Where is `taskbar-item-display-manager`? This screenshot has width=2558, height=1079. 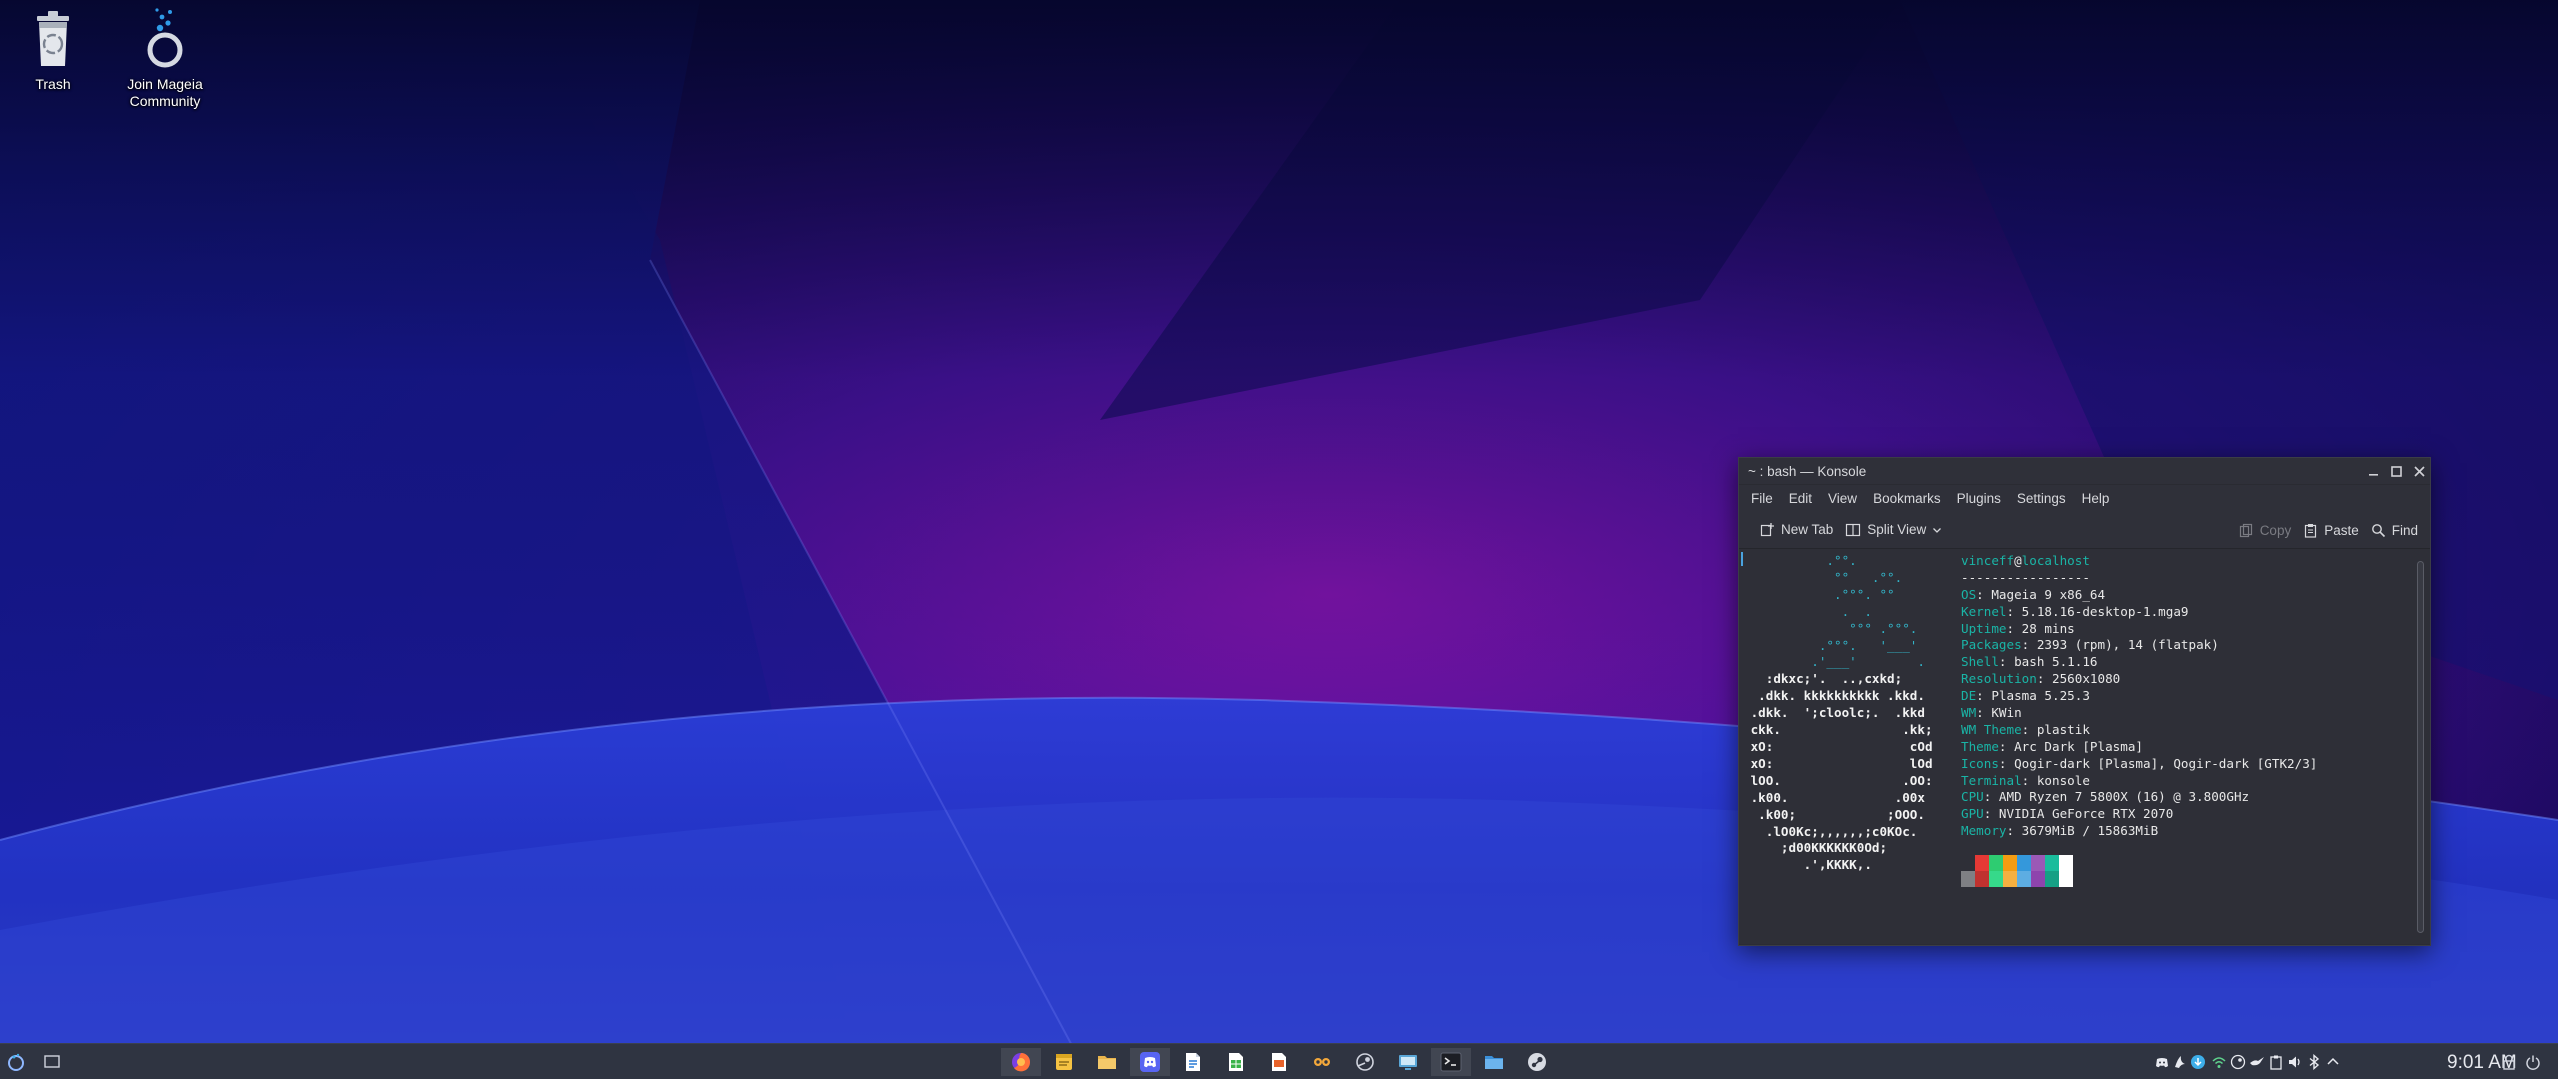
taskbar-item-display-manager is located at coordinates (1408, 1062).